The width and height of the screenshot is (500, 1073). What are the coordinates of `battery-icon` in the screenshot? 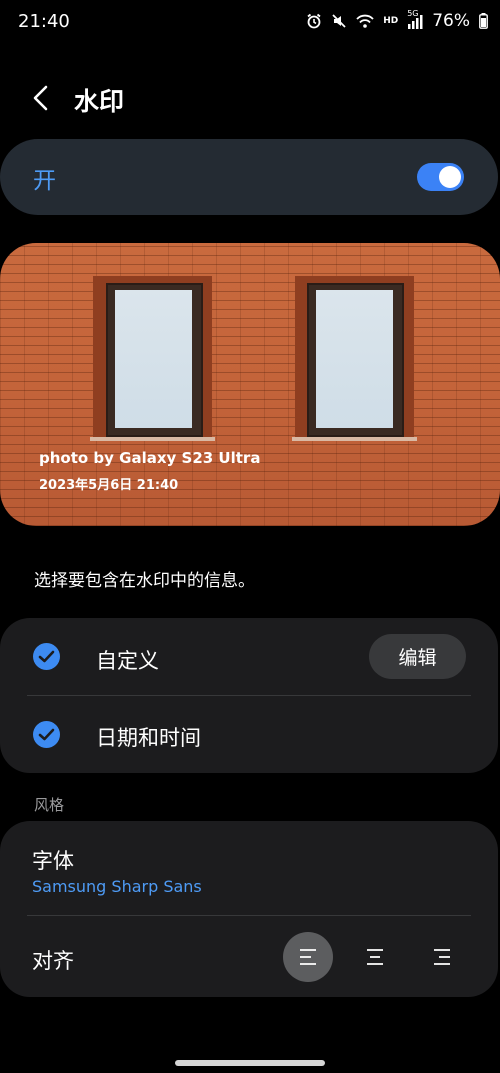 It's located at (483, 21).